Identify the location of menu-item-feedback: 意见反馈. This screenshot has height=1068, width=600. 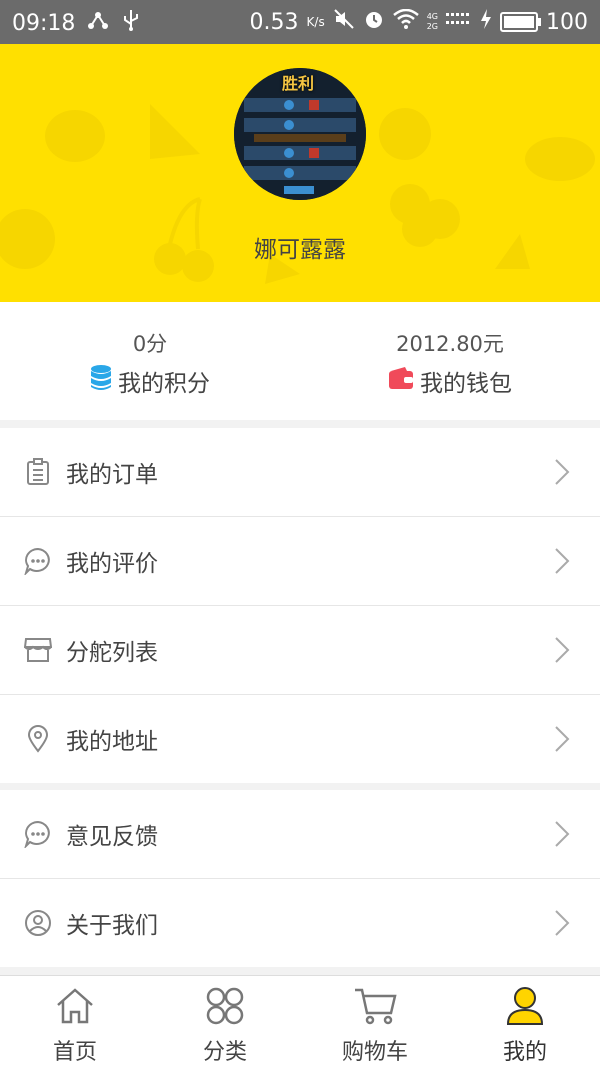
(300, 834).